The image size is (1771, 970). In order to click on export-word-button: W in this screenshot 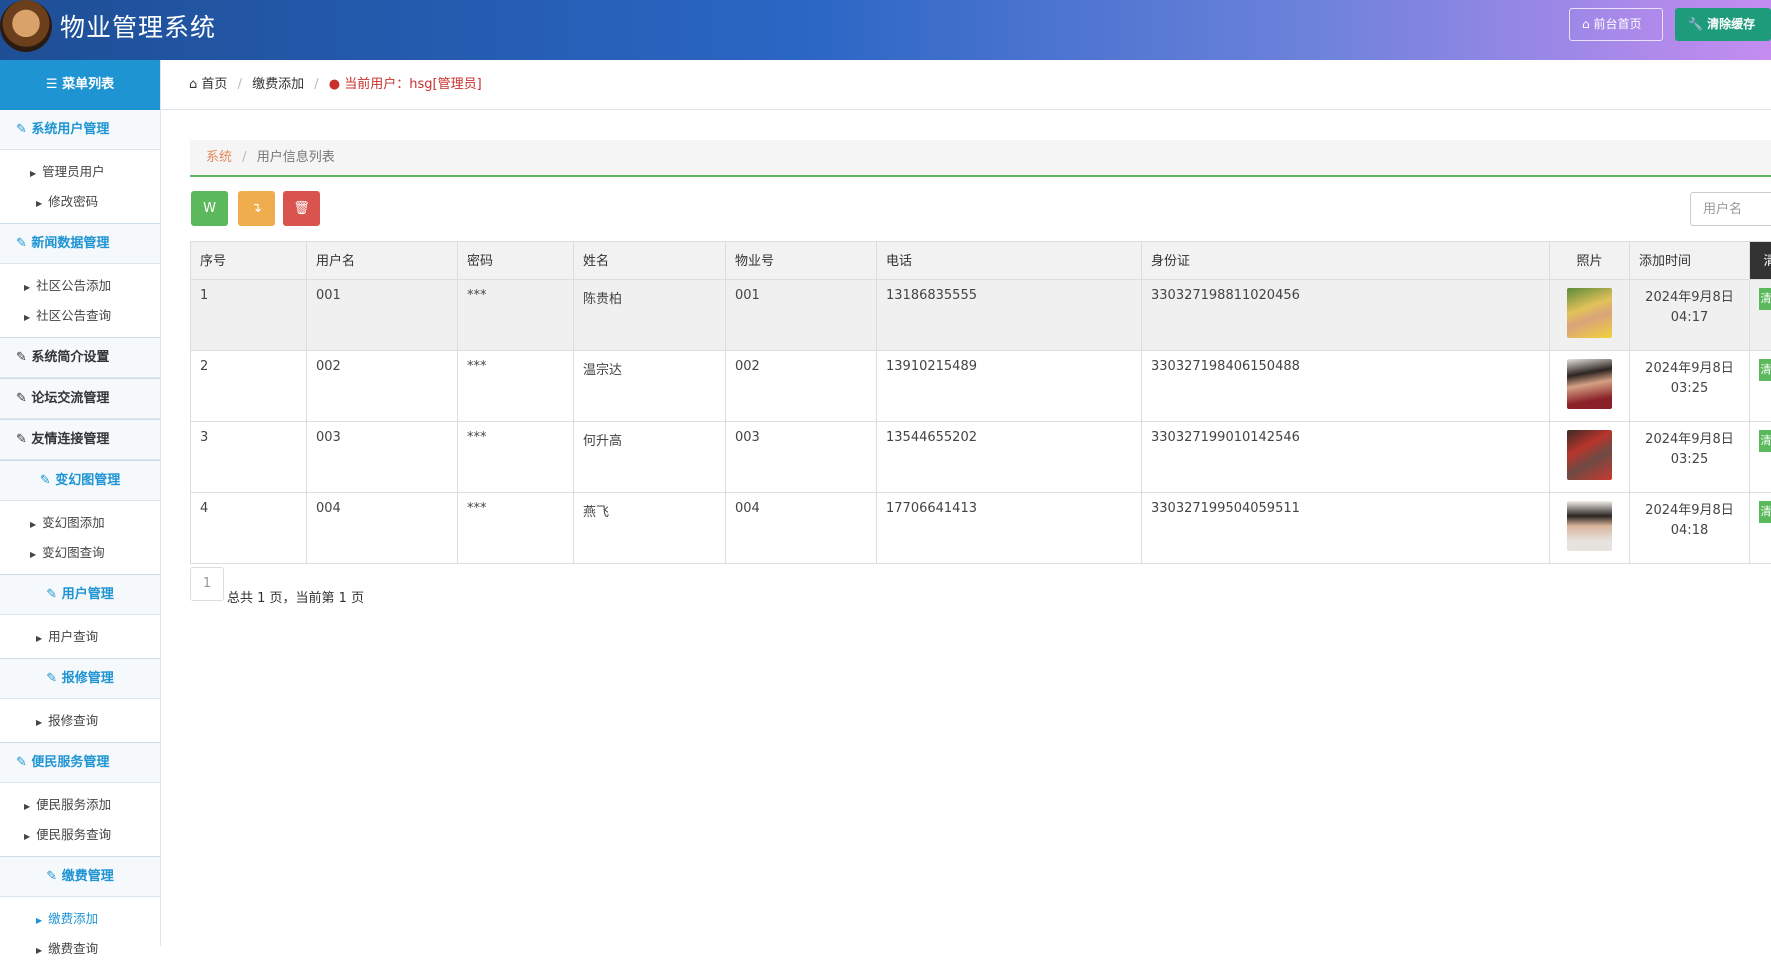, I will do `click(209, 208)`.